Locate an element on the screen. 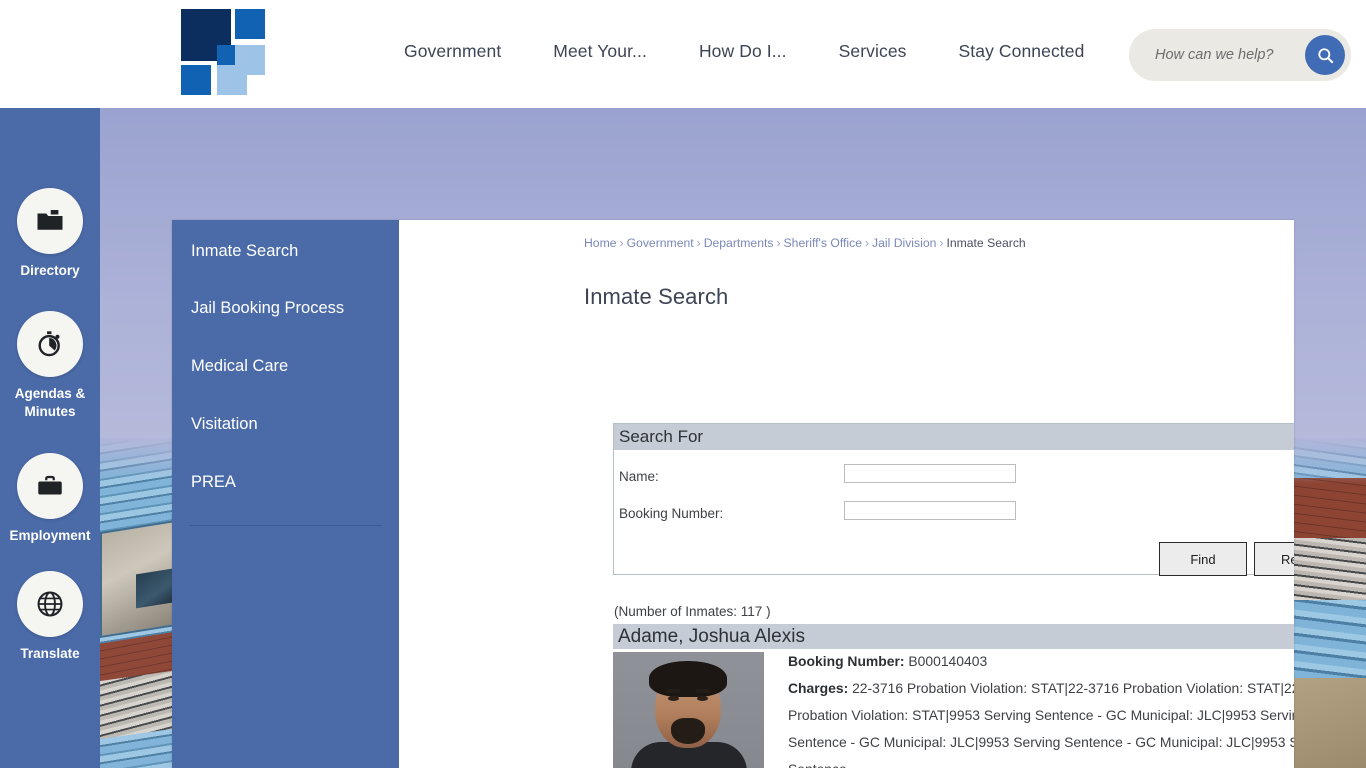 The height and width of the screenshot is (768, 1366). directory-icon-circle is located at coordinates (50, 221).